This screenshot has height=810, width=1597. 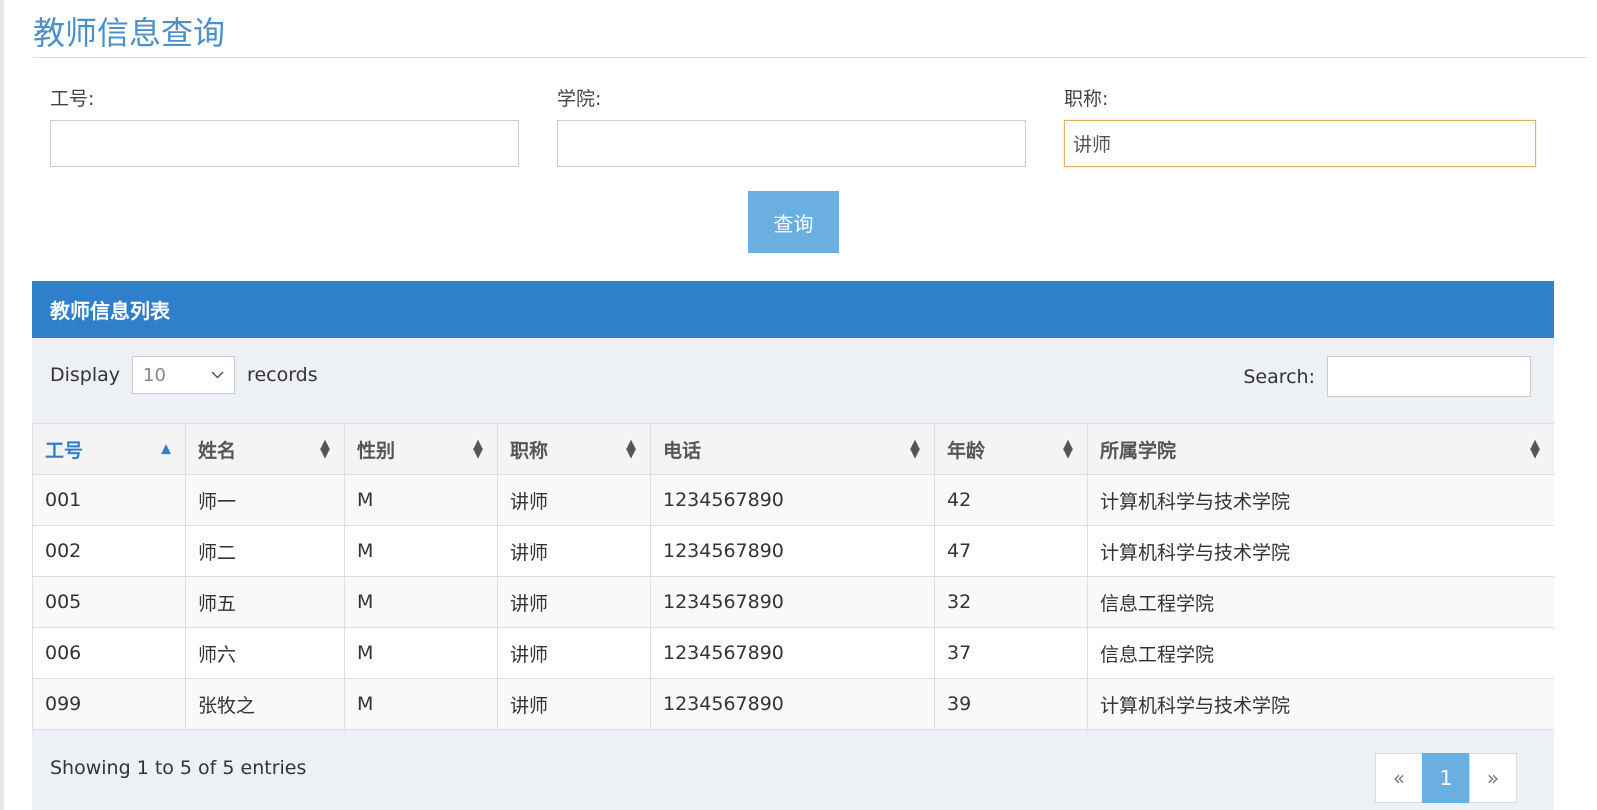 I want to click on id-input, so click(x=284, y=143).